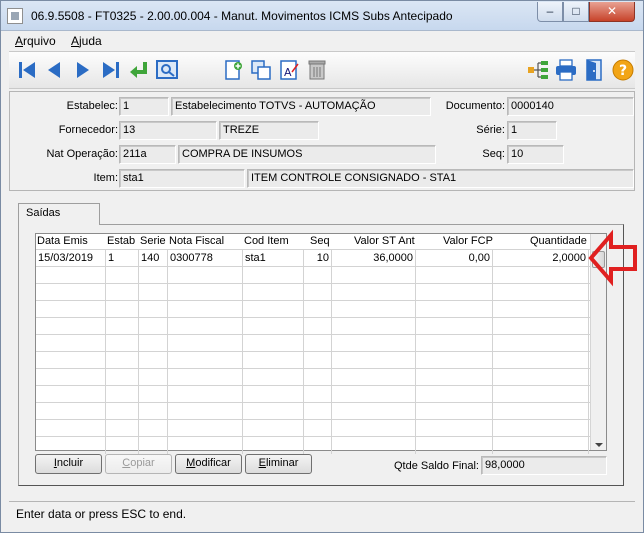 The image size is (644, 533). I want to click on col-estab: Estab, so click(121, 241).